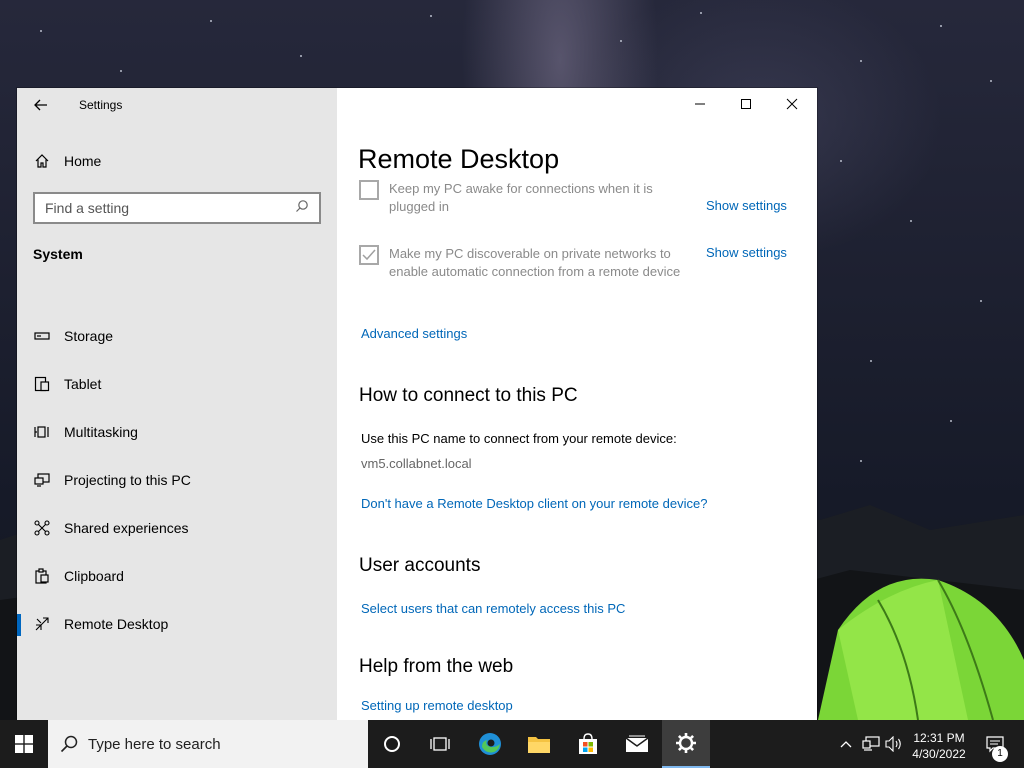 The width and height of the screenshot is (1024, 768). What do you see at coordinates (746, 252) in the screenshot?
I see `show-settings-link-2: Show settings` at bounding box center [746, 252].